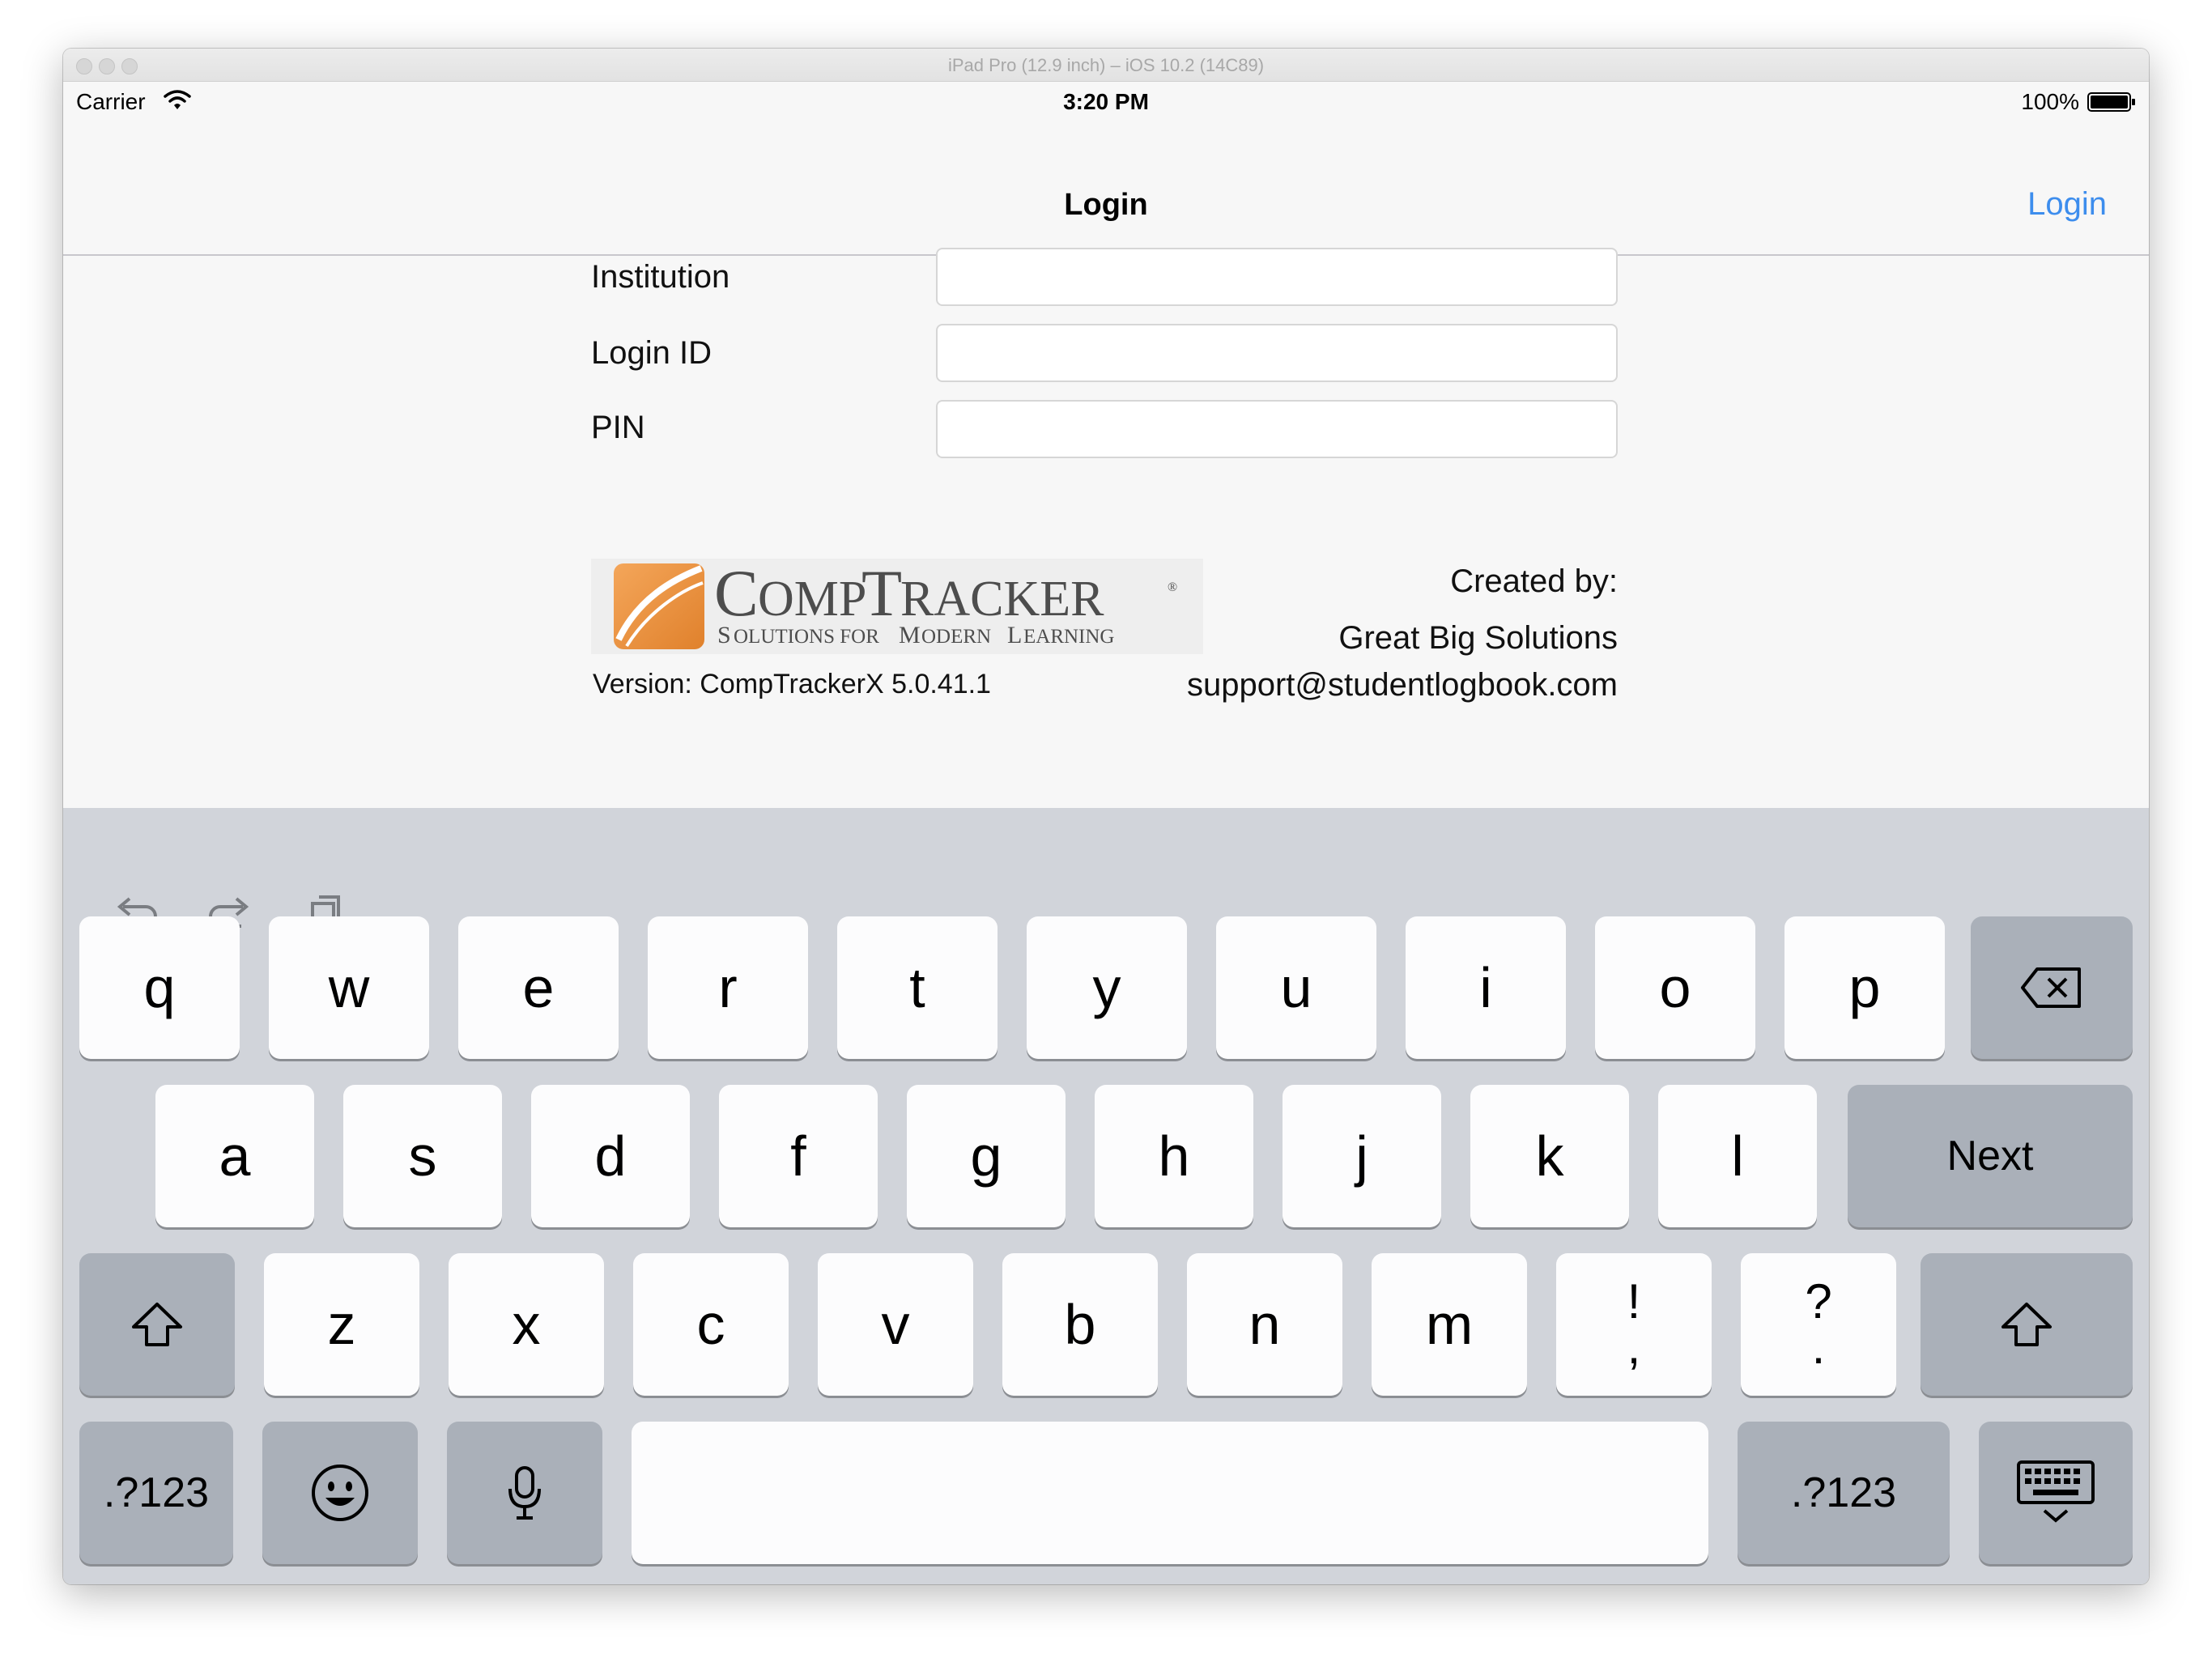 The height and width of the screenshot is (1658, 2212). Describe the element at coordinates (1478, 638) in the screenshot. I see `company-label: Great Big Solutions` at that location.